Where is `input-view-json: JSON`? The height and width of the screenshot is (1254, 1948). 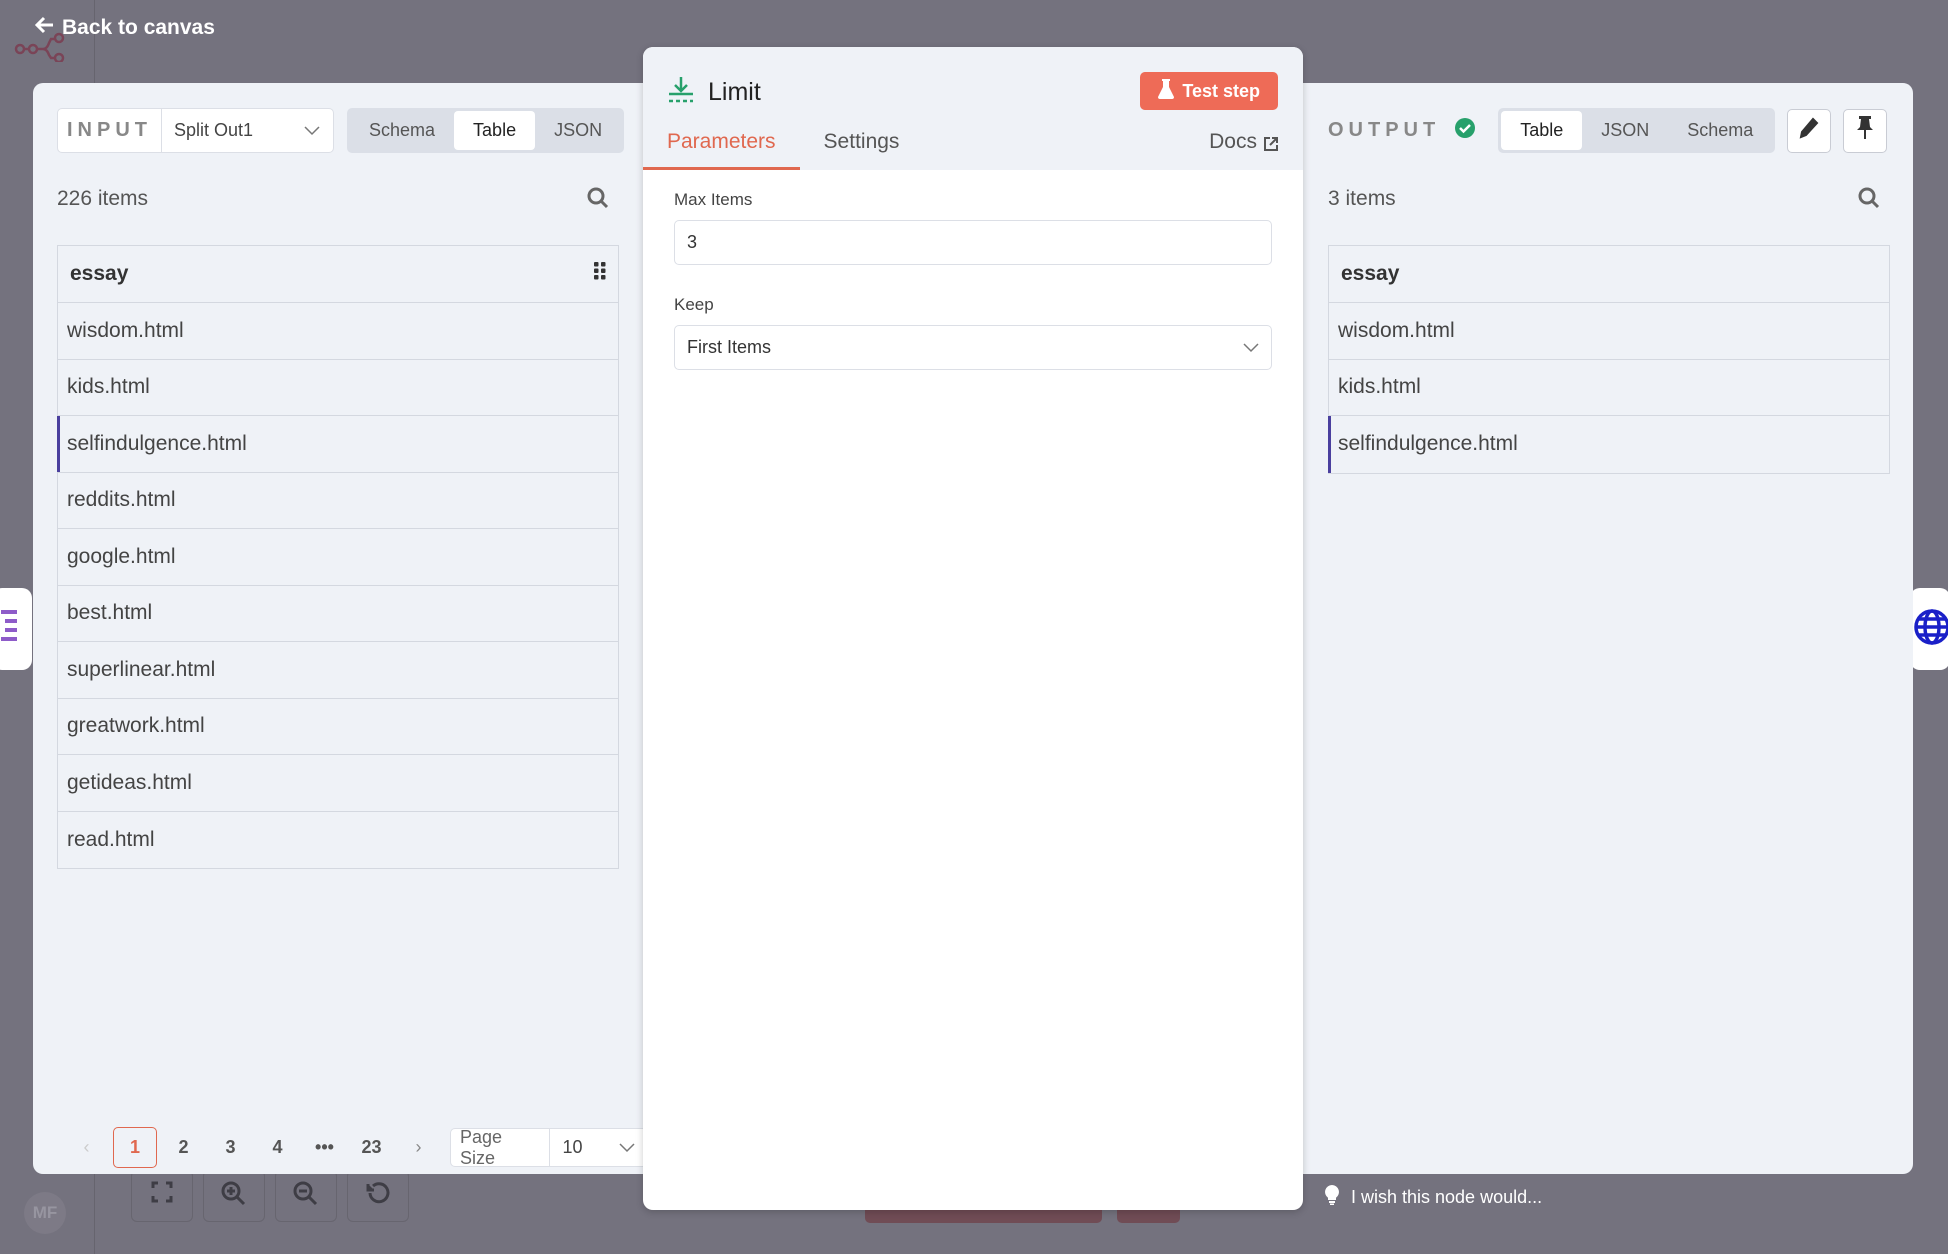
input-view-json: JSON is located at coordinates (578, 130).